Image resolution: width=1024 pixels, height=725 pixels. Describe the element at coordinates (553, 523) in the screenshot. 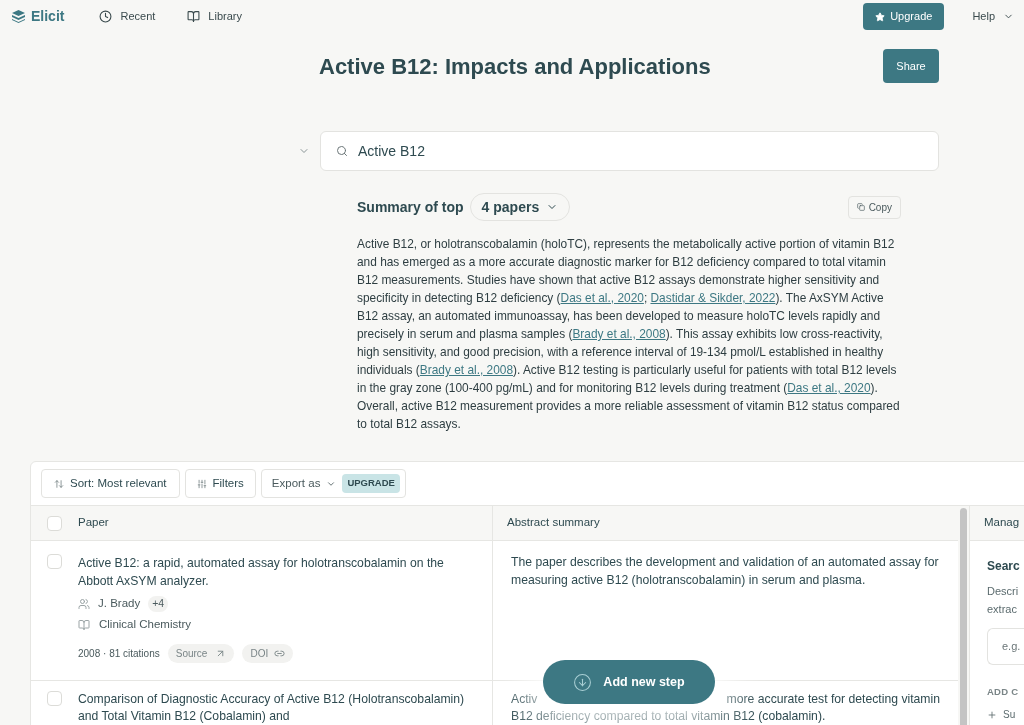

I see `column-header: Abstract summary` at that location.